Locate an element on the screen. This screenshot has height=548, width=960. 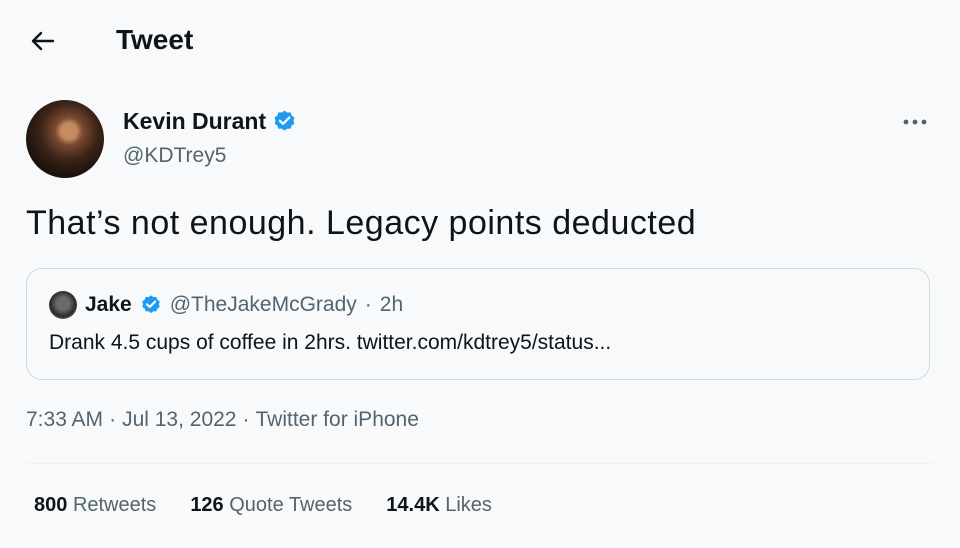
arrow-left-icon is located at coordinates (43, 41).